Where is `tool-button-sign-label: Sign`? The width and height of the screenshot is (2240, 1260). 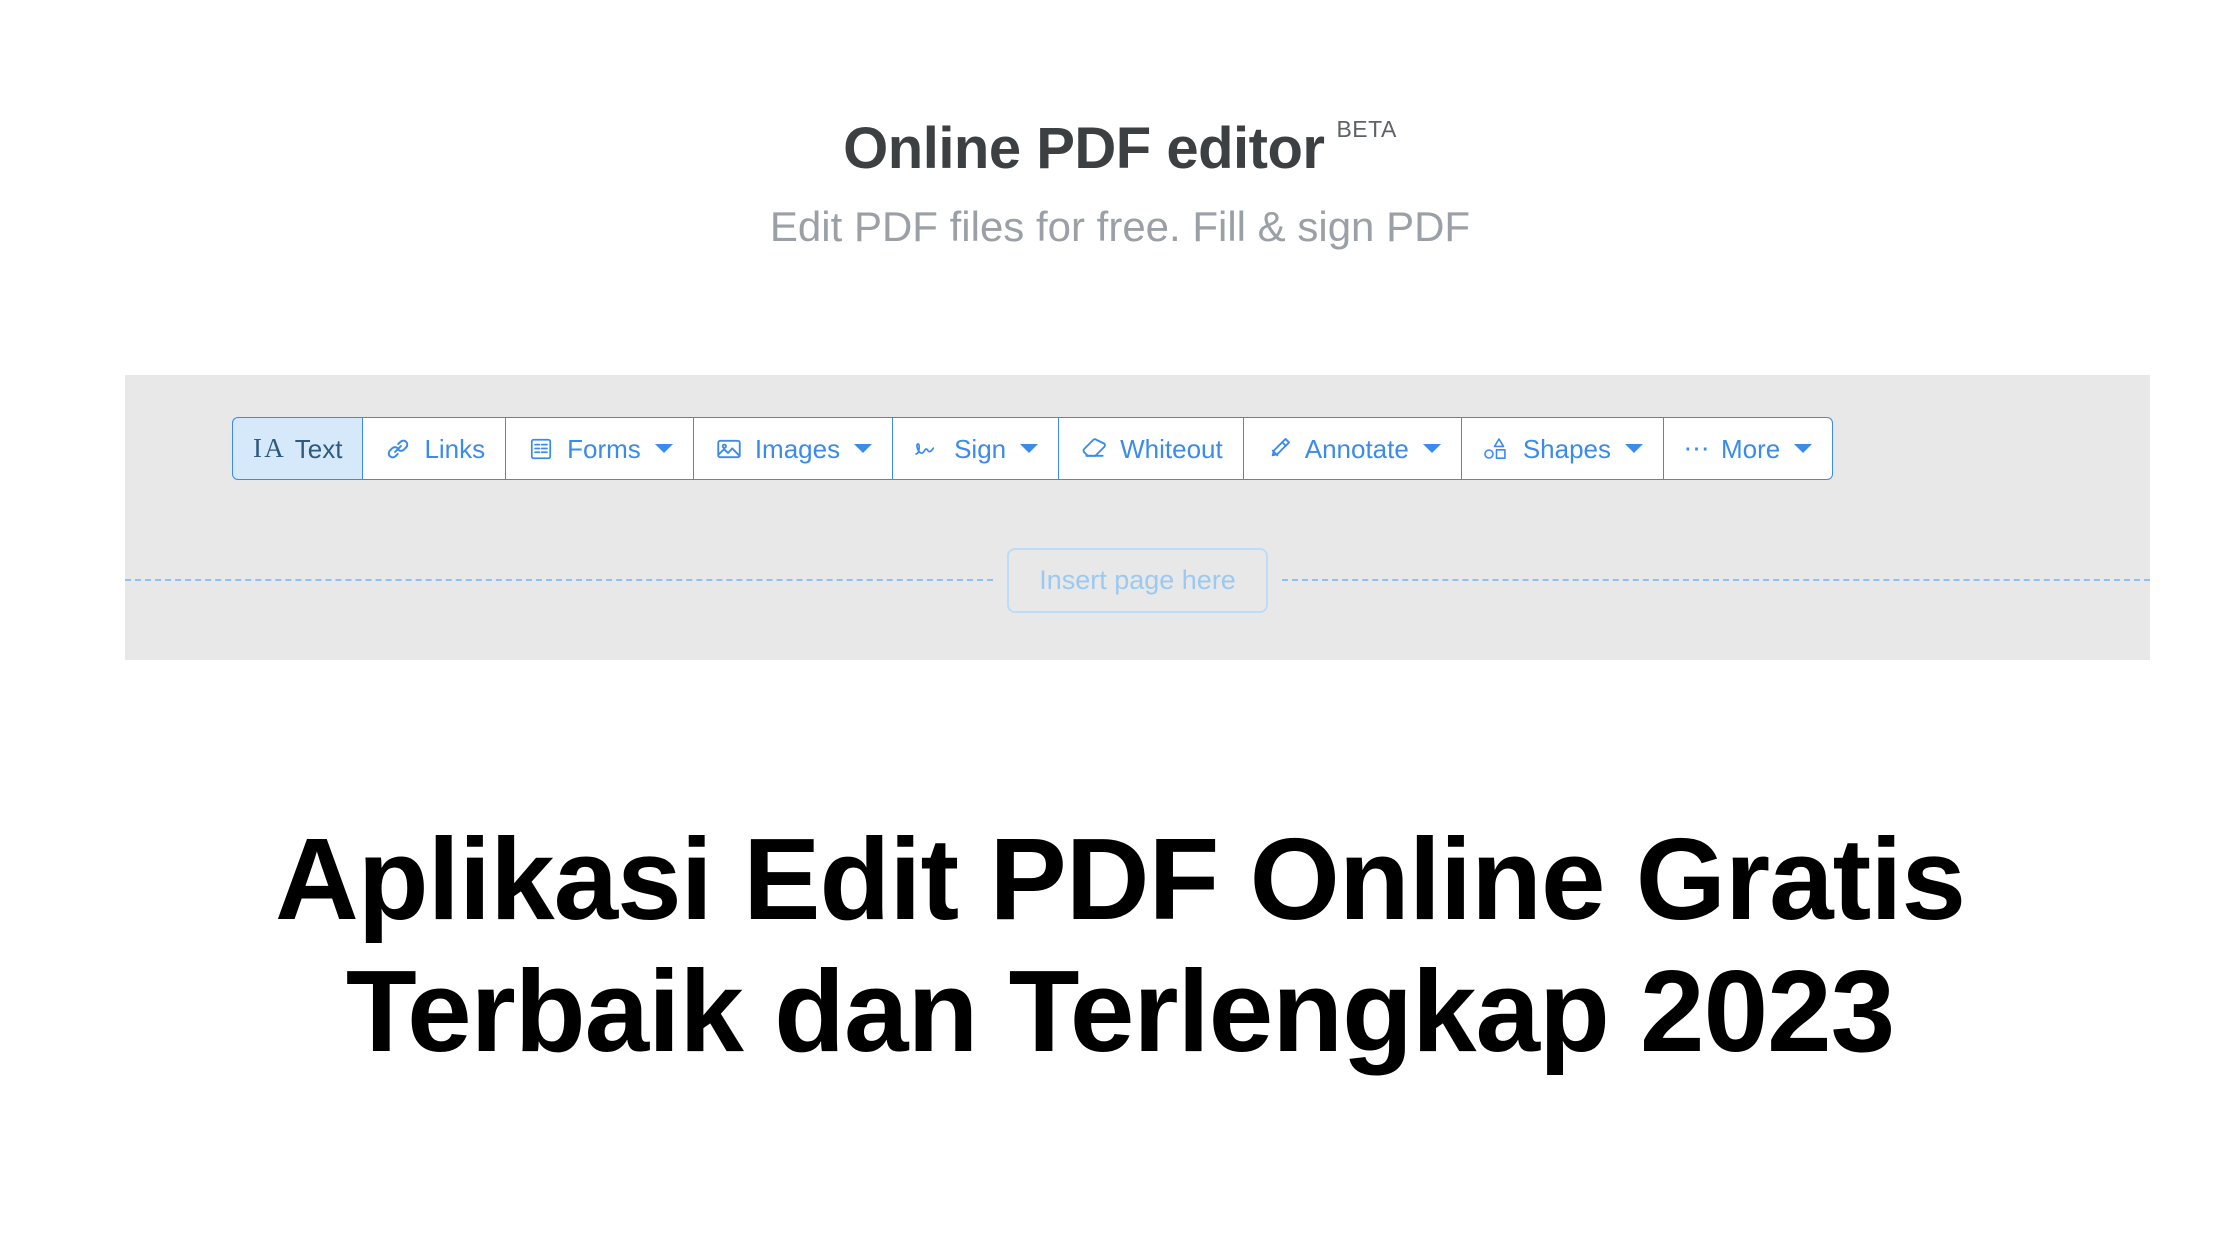 tool-button-sign-label: Sign is located at coordinates (980, 448).